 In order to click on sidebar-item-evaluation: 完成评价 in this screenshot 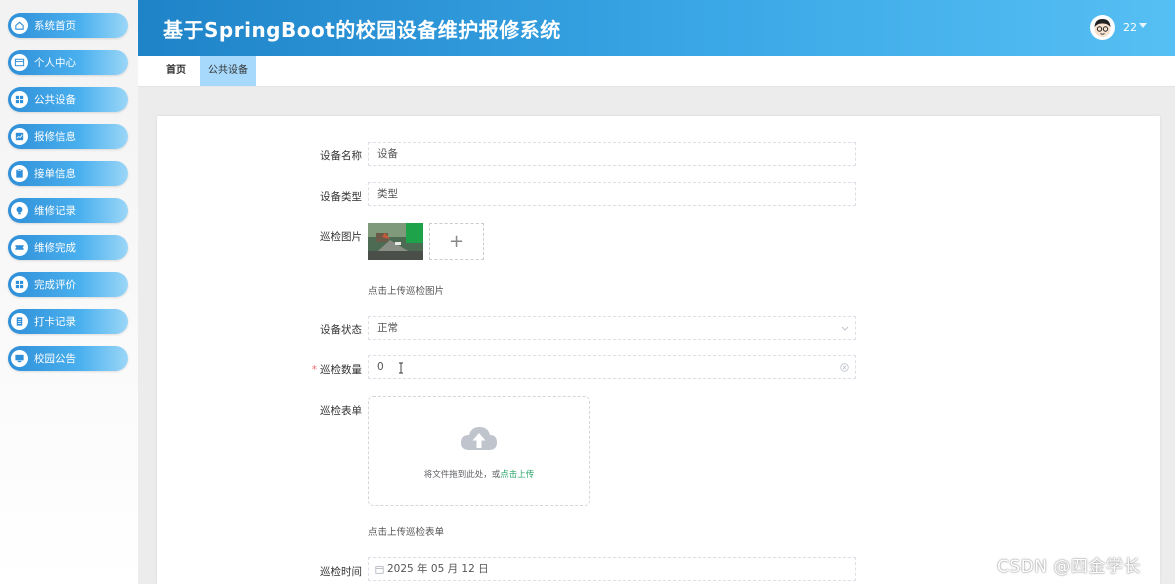, I will do `click(68, 284)`.